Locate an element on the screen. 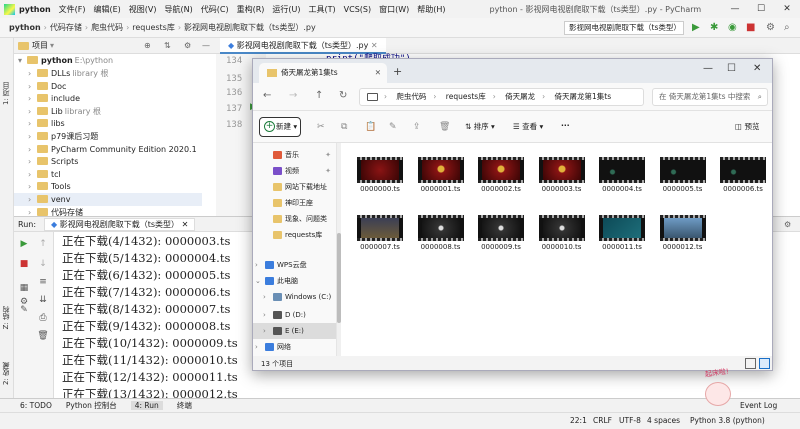  details-view-icon is located at coordinates (750, 363).